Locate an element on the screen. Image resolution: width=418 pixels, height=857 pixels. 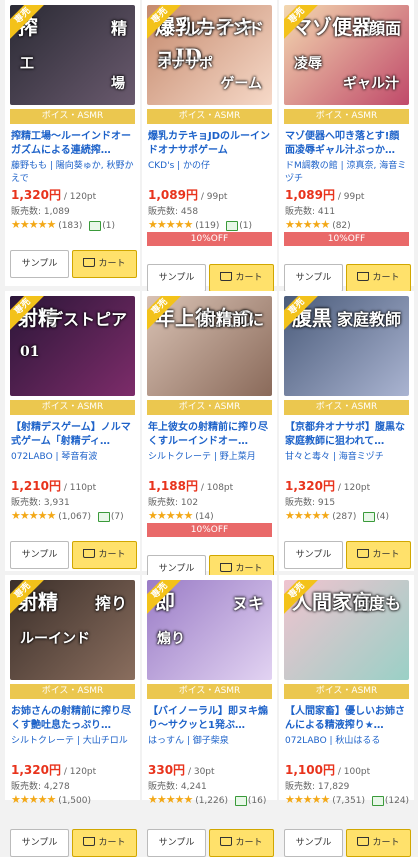
sales-value: 4,241 is located at coordinates (193, 787).